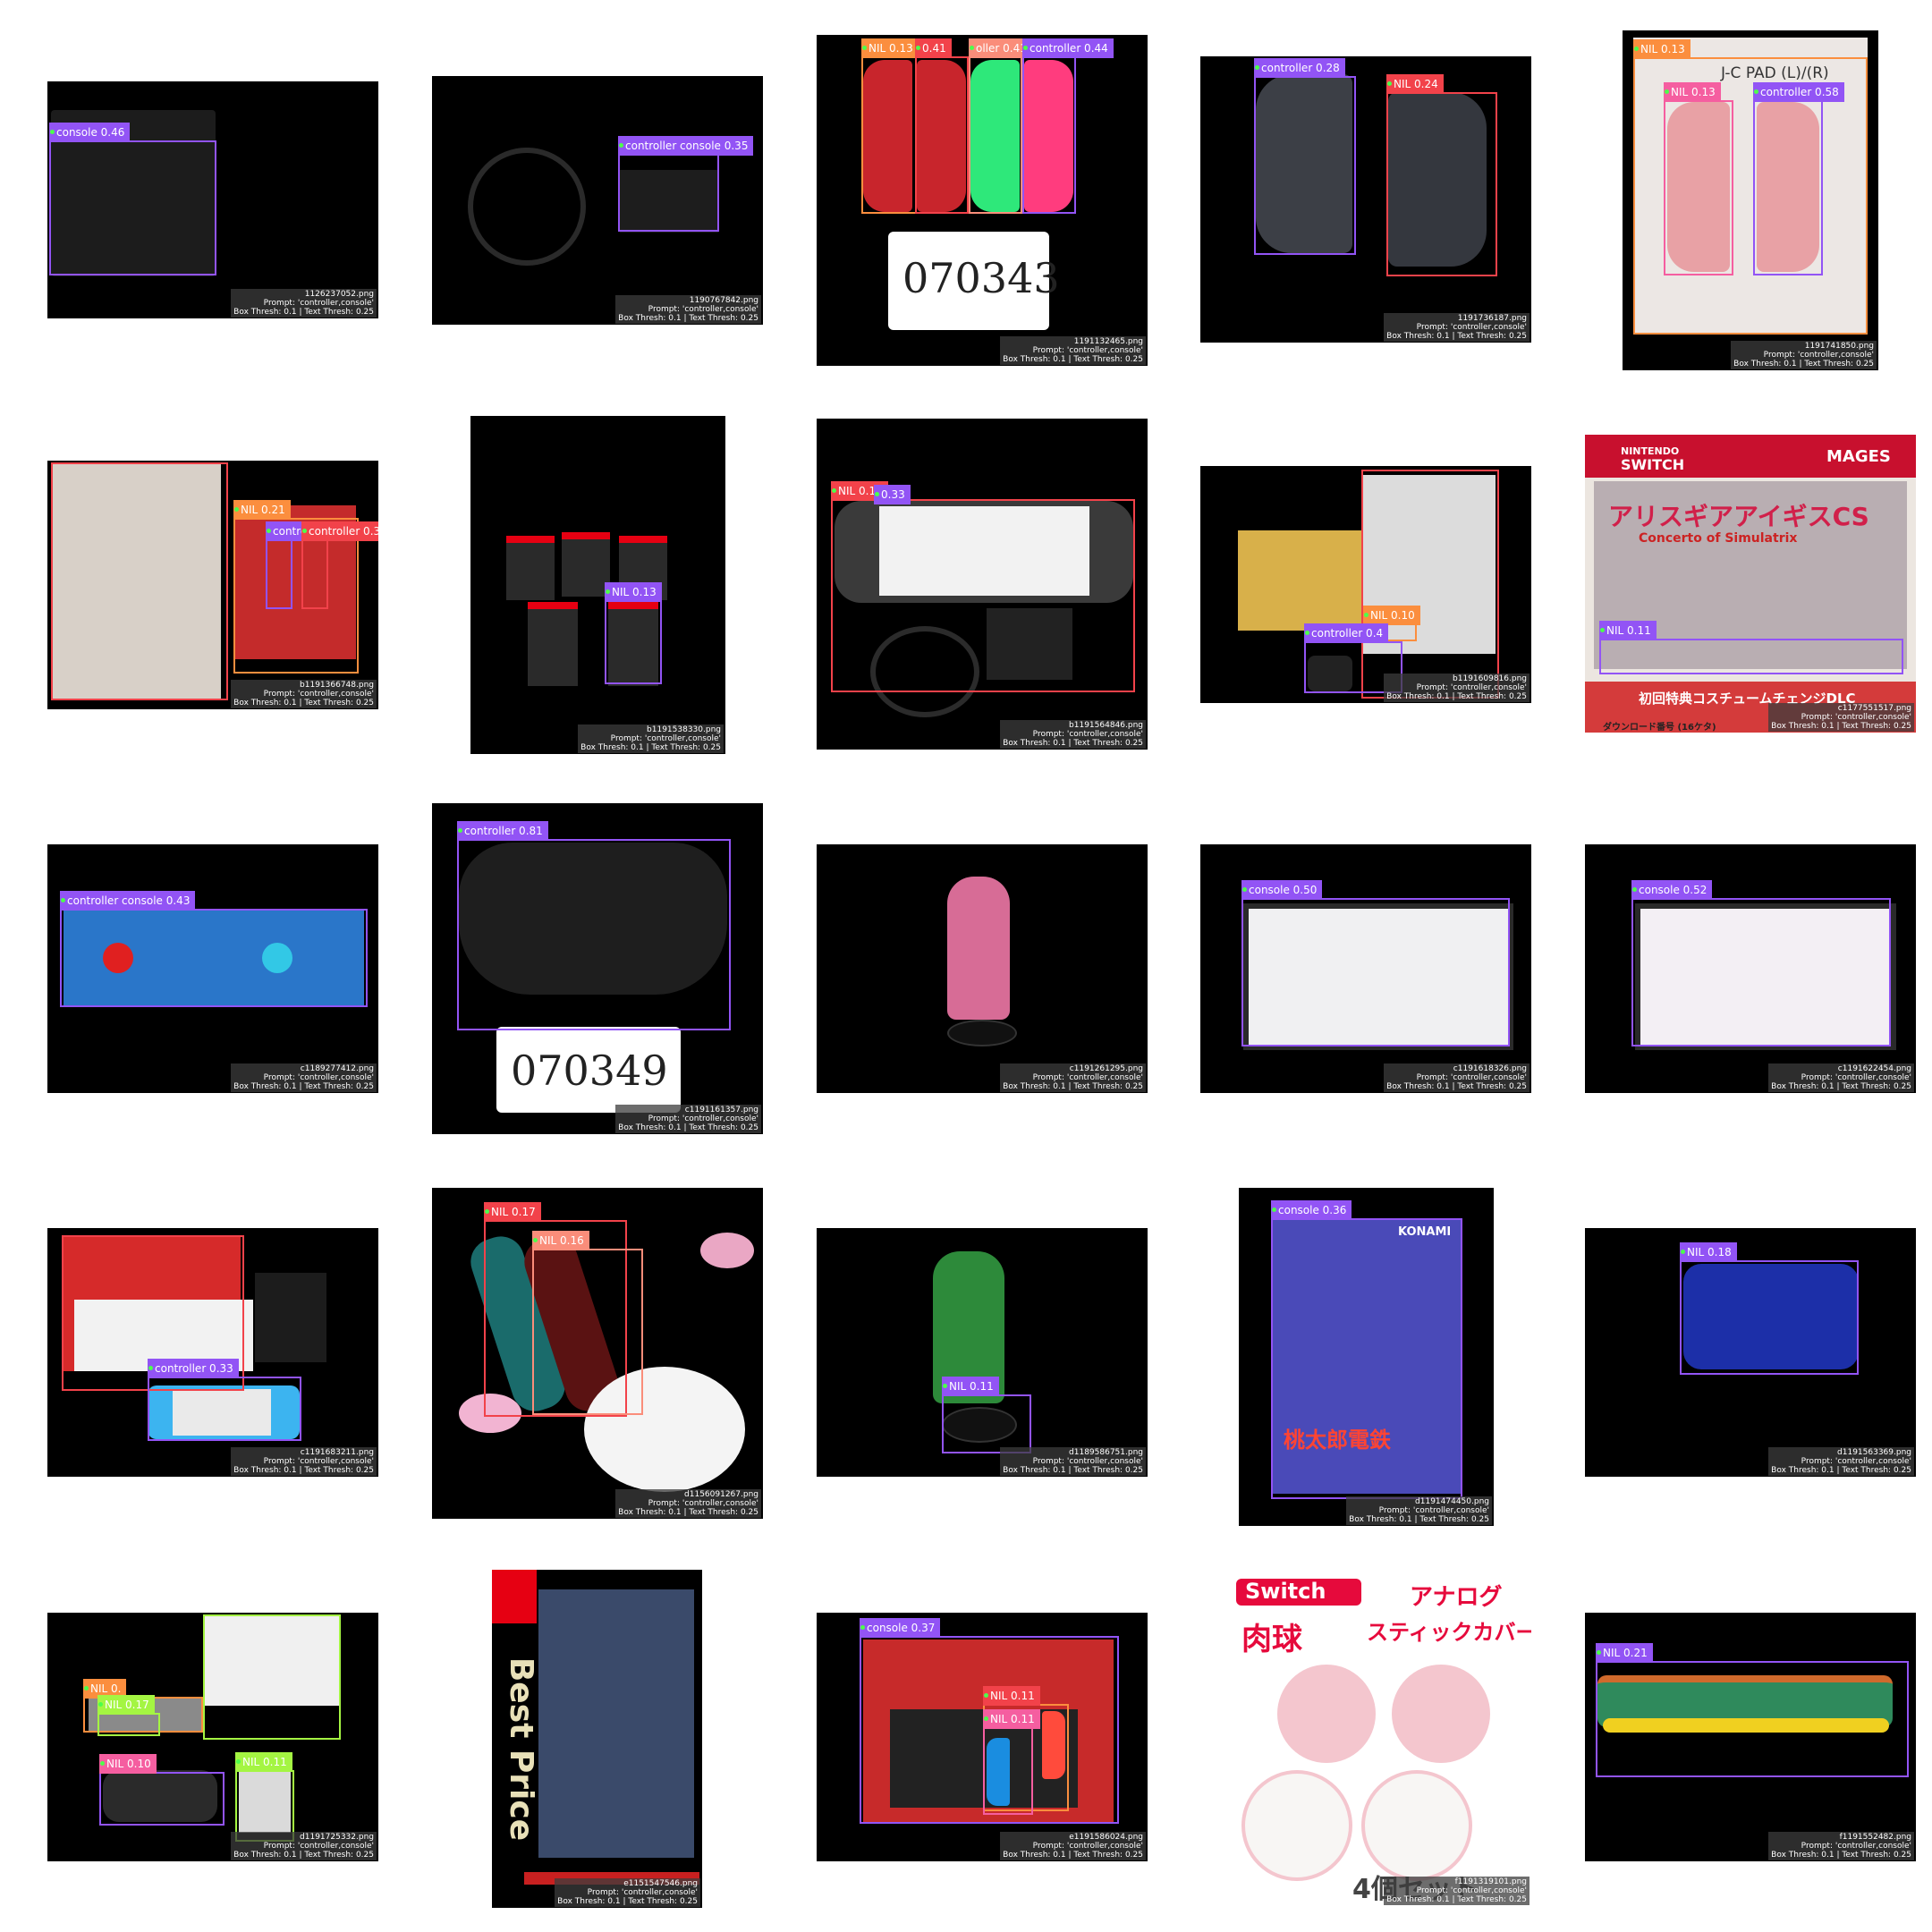  Describe the element at coordinates (1738, 516) in the screenshot. I see `game-title: アリスギアアイギスCS` at that location.